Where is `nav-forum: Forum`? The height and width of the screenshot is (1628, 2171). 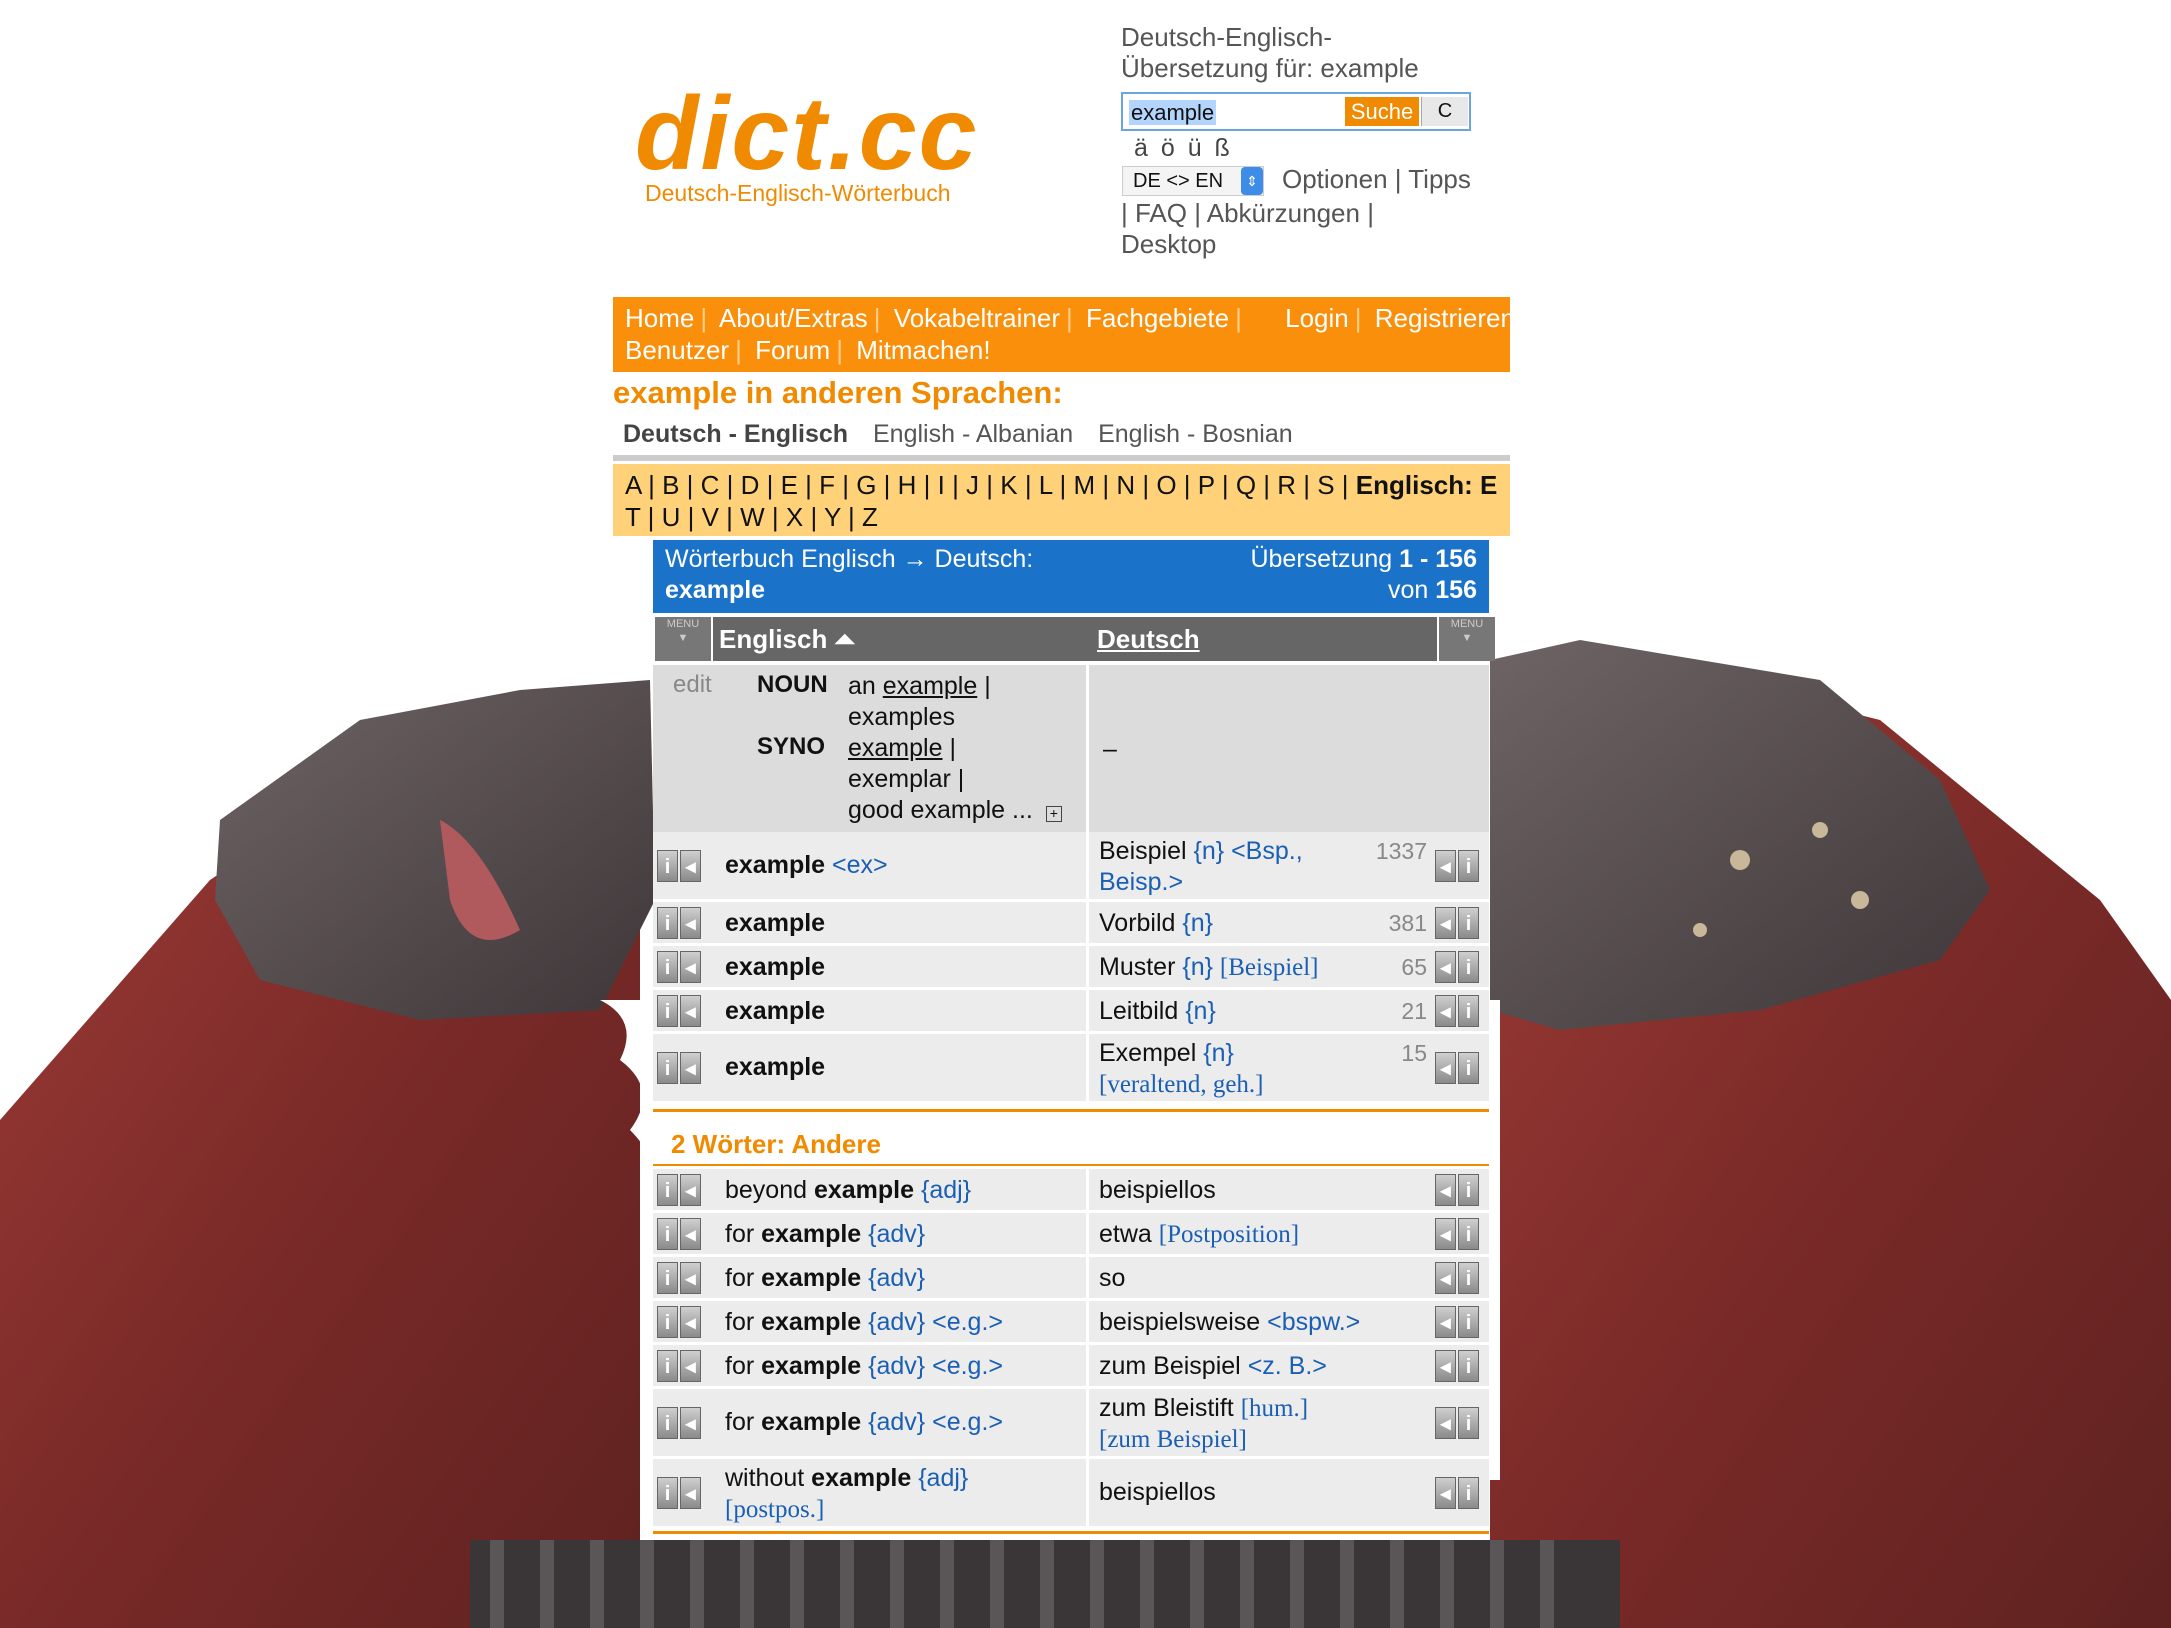
nav-forum: Forum is located at coordinates (792, 350).